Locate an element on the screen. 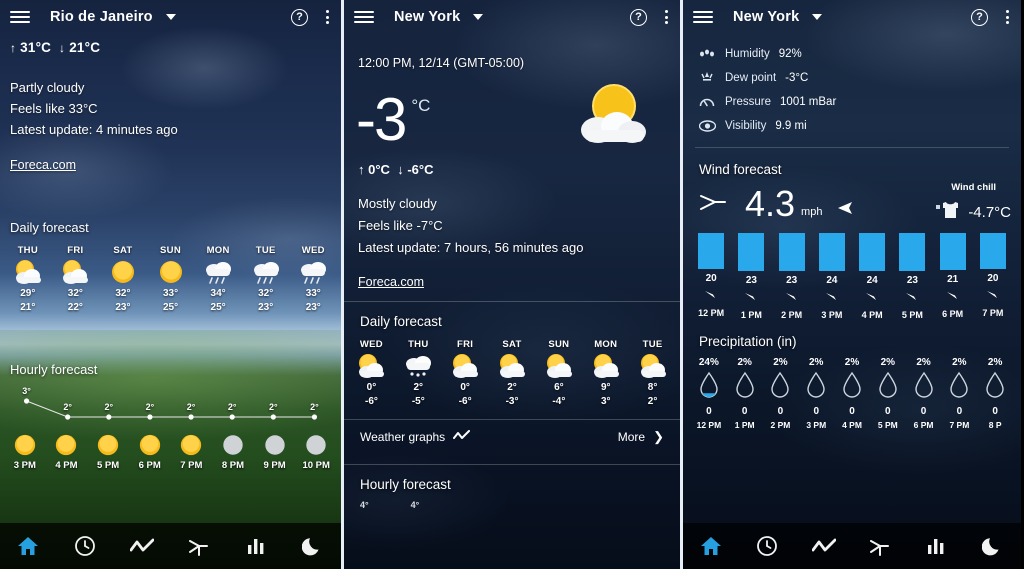 Image resolution: width=1024 pixels, height=569 pixels. hourly-forecast-item: 9 PM is located at coordinates (275, 450).